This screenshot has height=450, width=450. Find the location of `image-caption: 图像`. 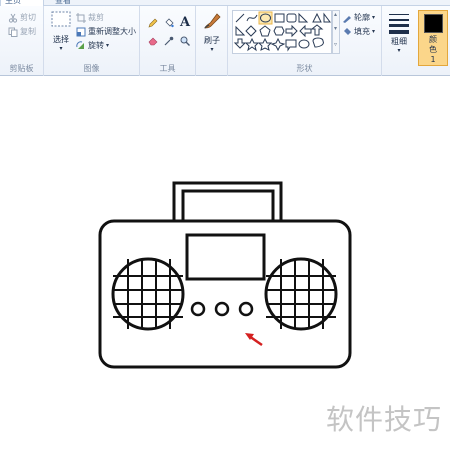

image-caption: 图像 is located at coordinates (91, 68).